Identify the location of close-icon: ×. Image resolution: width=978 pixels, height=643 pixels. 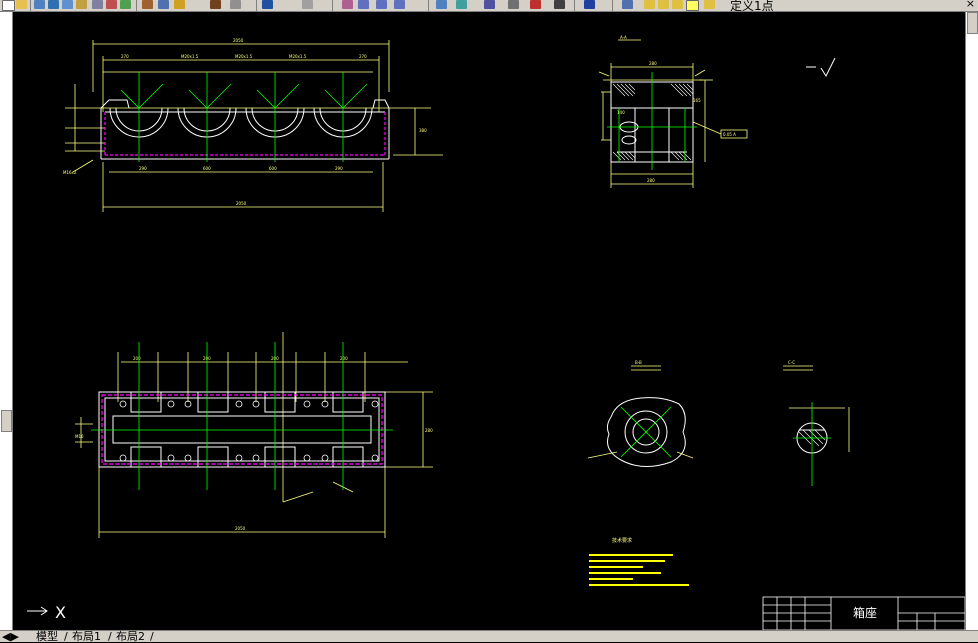
(970, 5).